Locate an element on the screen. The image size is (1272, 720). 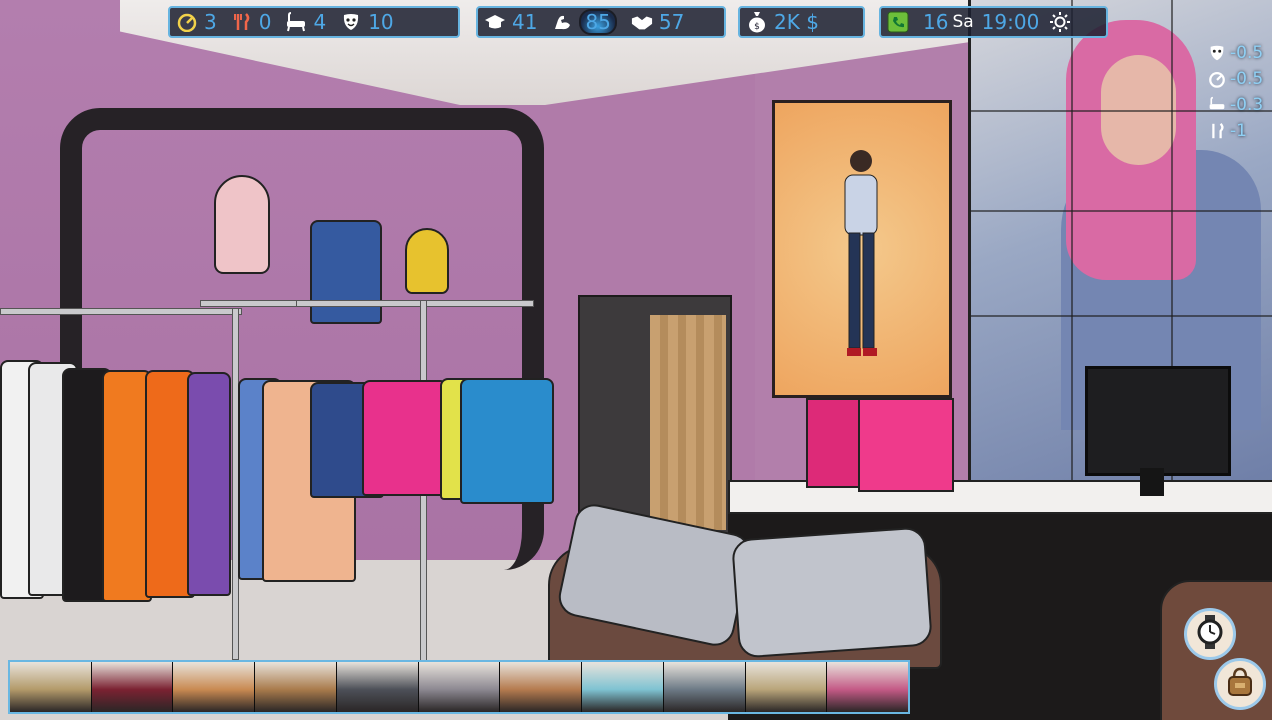
blue-tshirt is located at coordinates (507, 441).